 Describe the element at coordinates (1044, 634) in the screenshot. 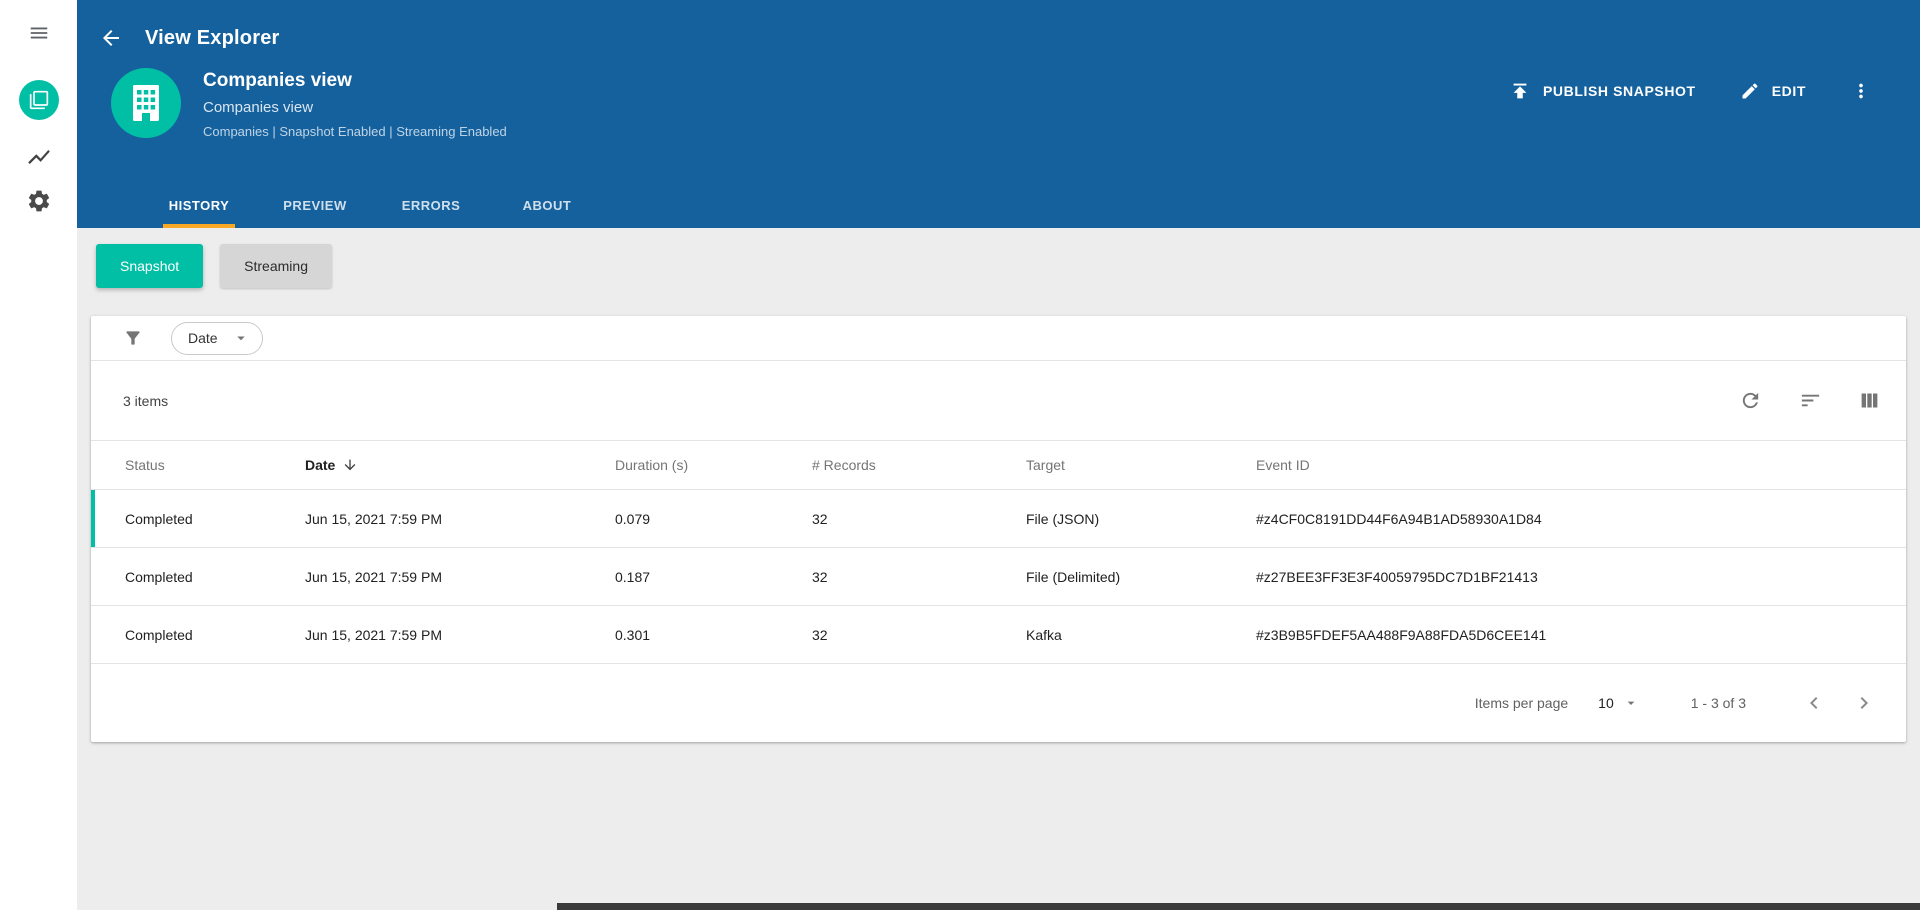

I see `cell-target: Kafka` at that location.